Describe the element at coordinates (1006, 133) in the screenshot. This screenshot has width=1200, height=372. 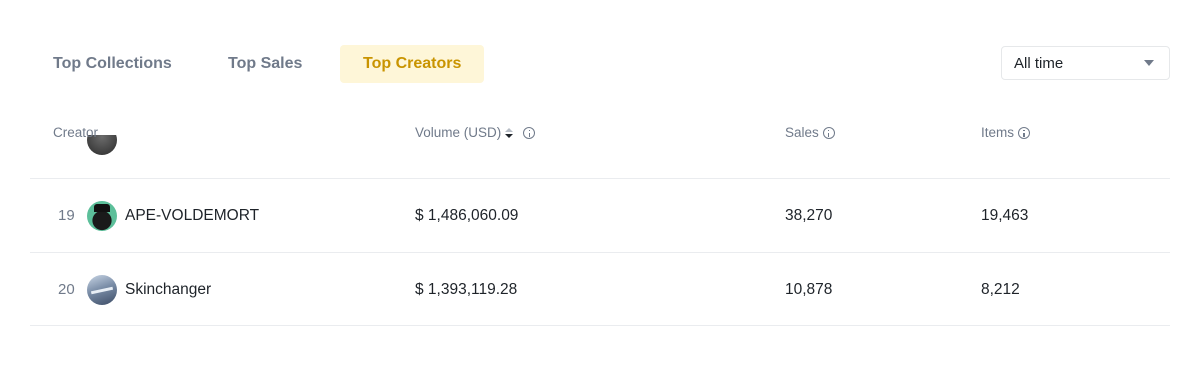
I see `column-header-items: Items` at that location.